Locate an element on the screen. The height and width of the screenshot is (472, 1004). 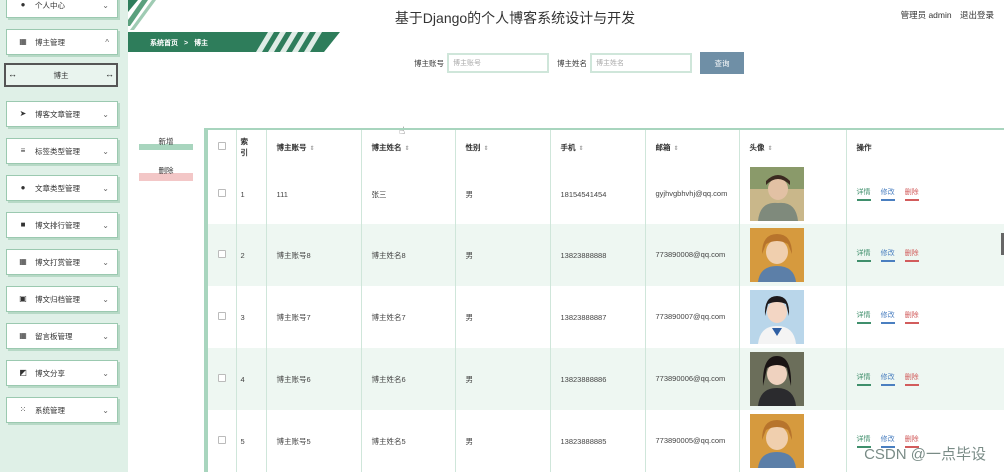
sidebar-item-system-management: ⁙ 系统管理 ⌄ is located at coordinates (62, 410).